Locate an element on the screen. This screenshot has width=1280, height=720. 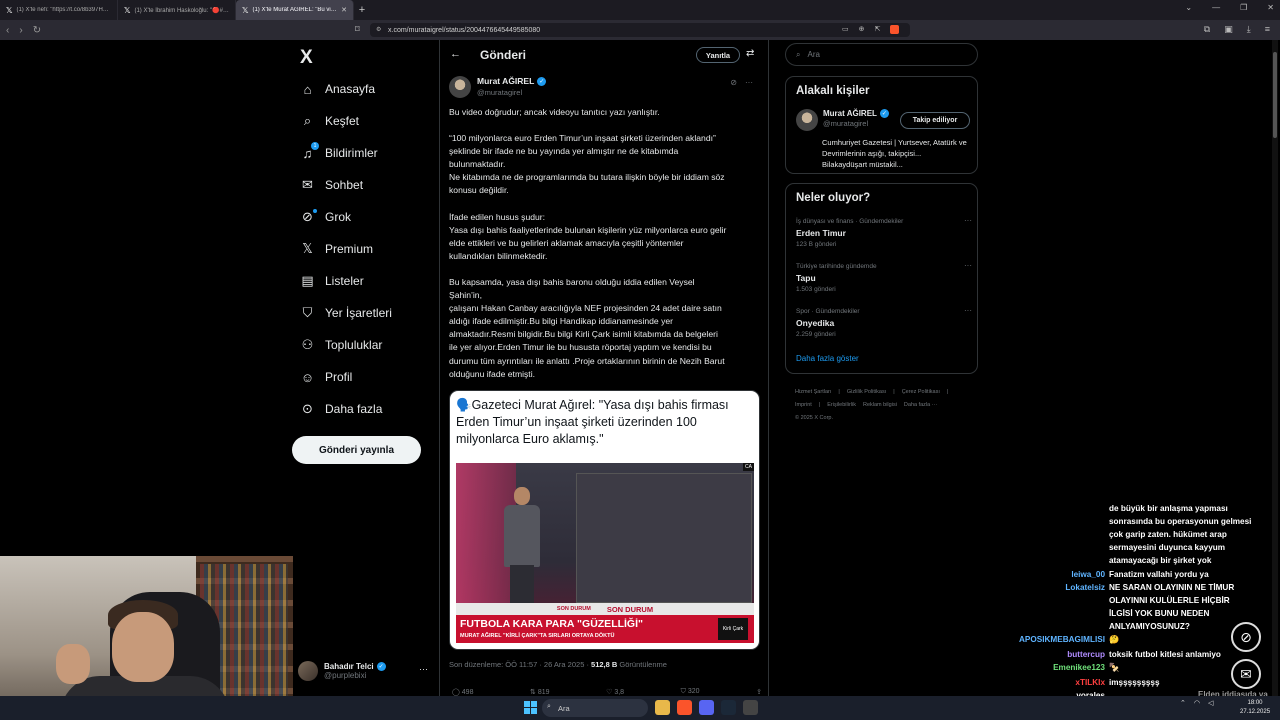
extensions-icon: ⧉ is located at coordinates (1207, 29).